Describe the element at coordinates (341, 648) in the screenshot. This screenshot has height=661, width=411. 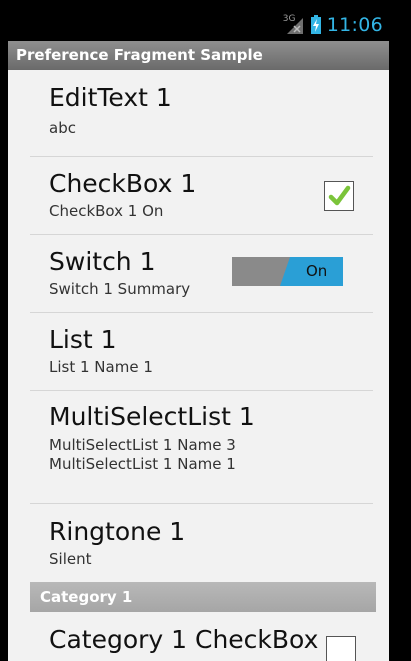
I see `category-checkbox` at that location.